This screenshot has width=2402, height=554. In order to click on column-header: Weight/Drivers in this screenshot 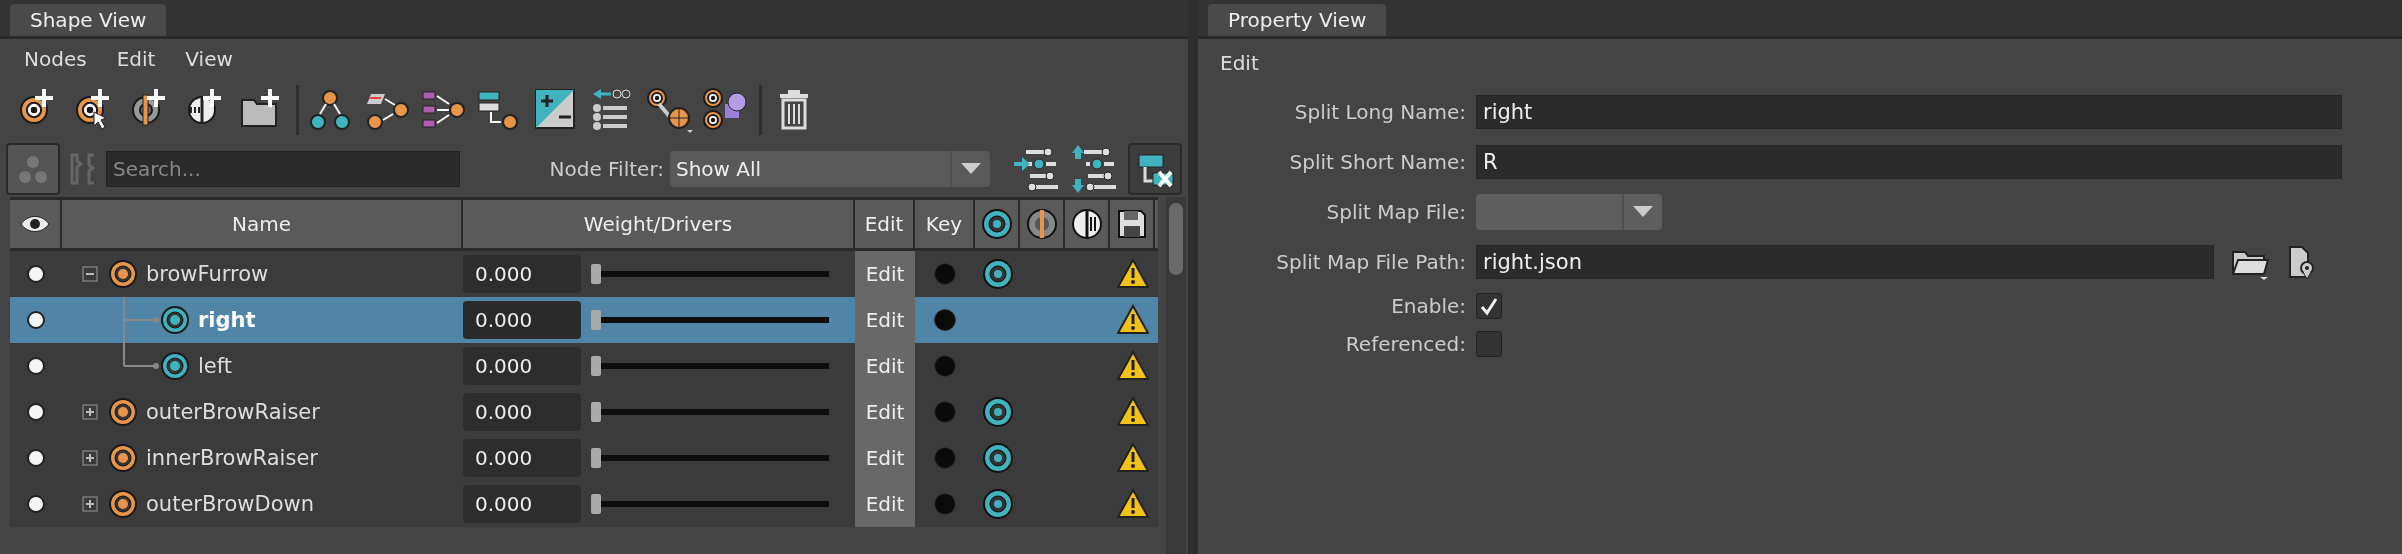, I will do `click(659, 224)`.